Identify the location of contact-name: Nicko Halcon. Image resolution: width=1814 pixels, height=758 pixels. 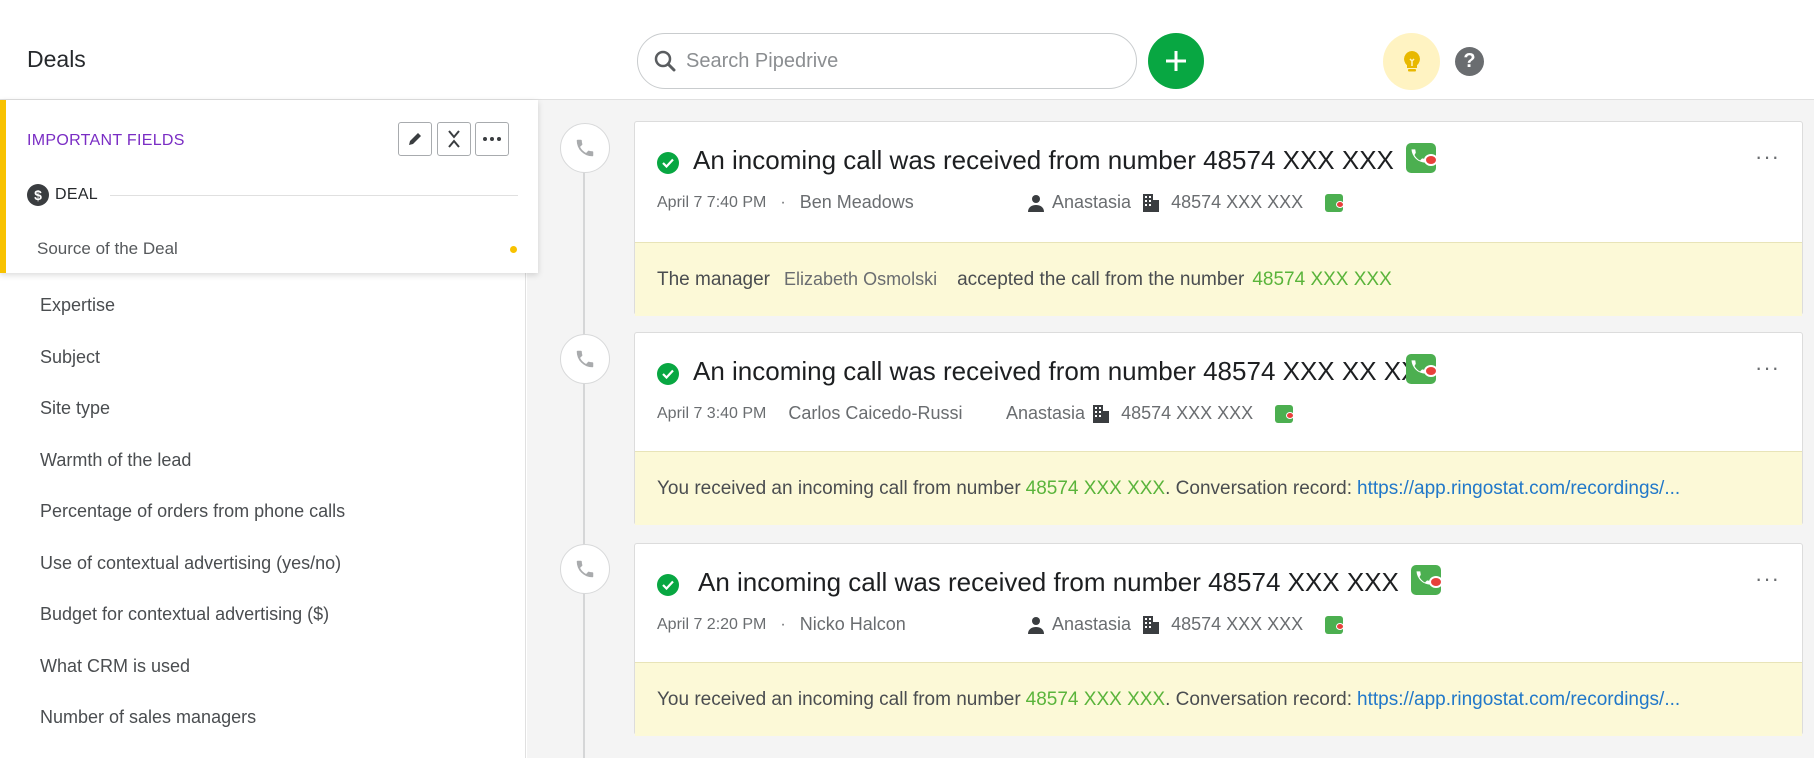
(853, 624).